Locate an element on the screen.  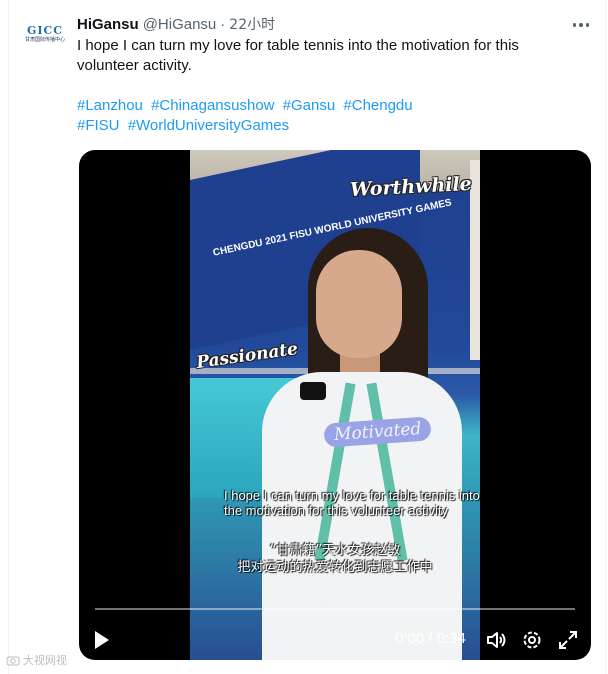
video-timecode: 0:00 / 0:34 is located at coordinates (430, 638).